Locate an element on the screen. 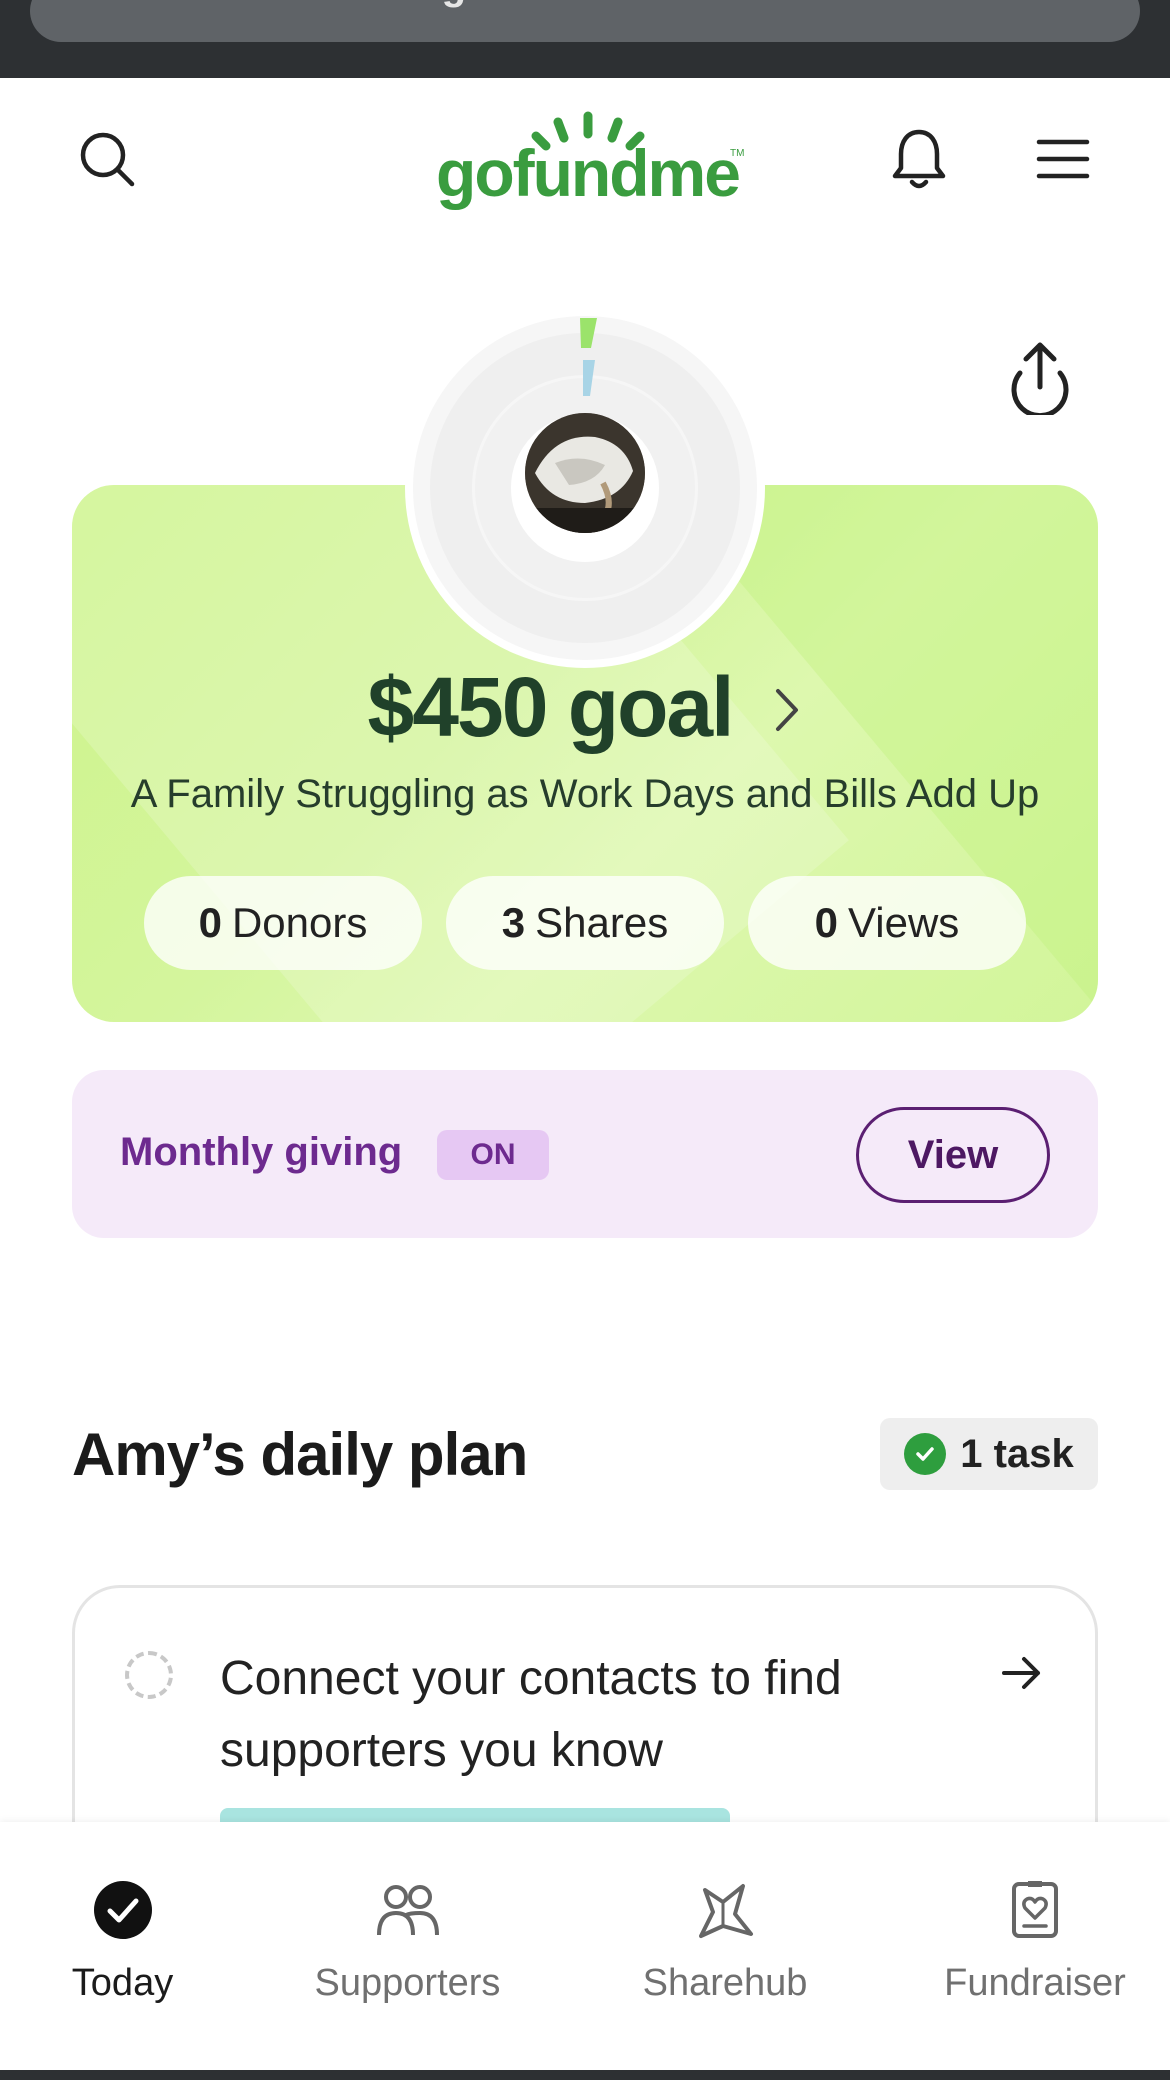 This screenshot has width=1170, height=2080. nav-fundraiser: Fundraiser is located at coordinates (1035, 1922).